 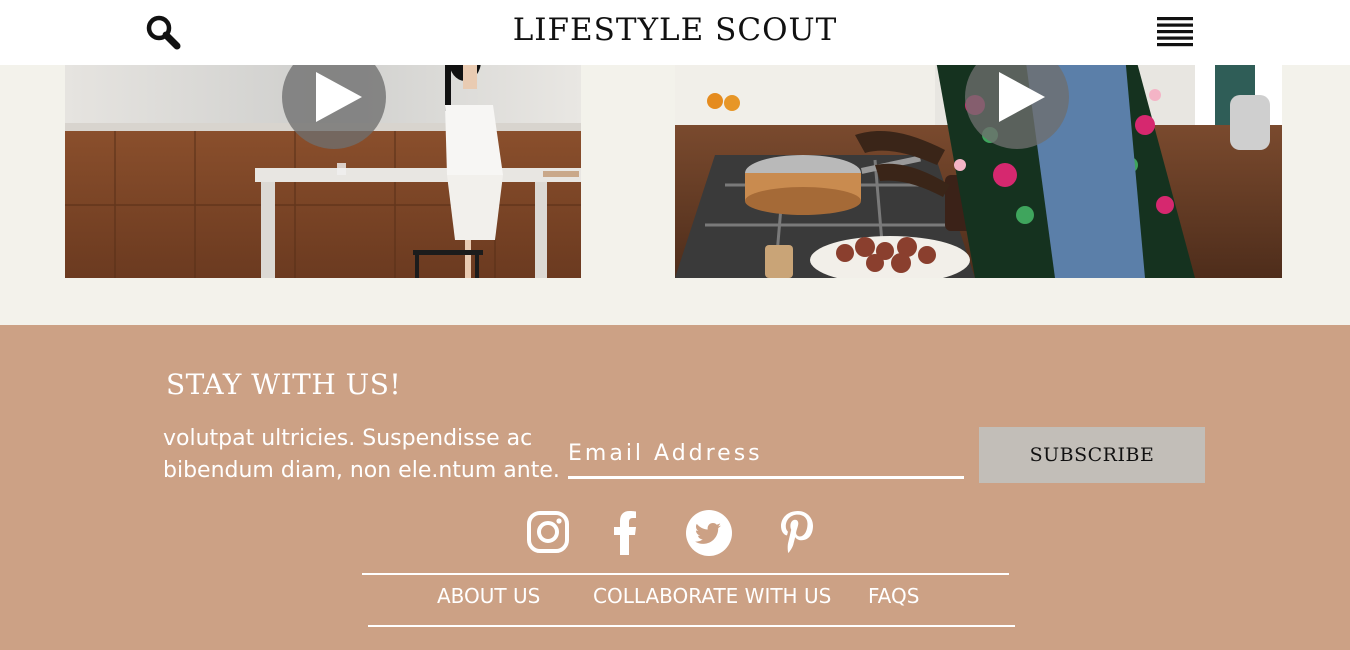 I want to click on newsletter-heading: STAY WITH US!, so click(x=284, y=384).